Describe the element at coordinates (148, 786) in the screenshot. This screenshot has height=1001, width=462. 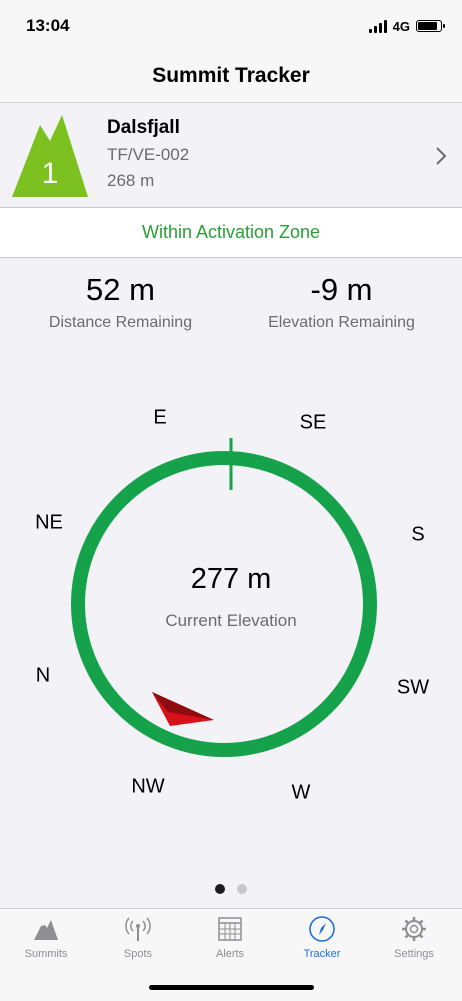
I see `compass-label-nw: NW` at that location.